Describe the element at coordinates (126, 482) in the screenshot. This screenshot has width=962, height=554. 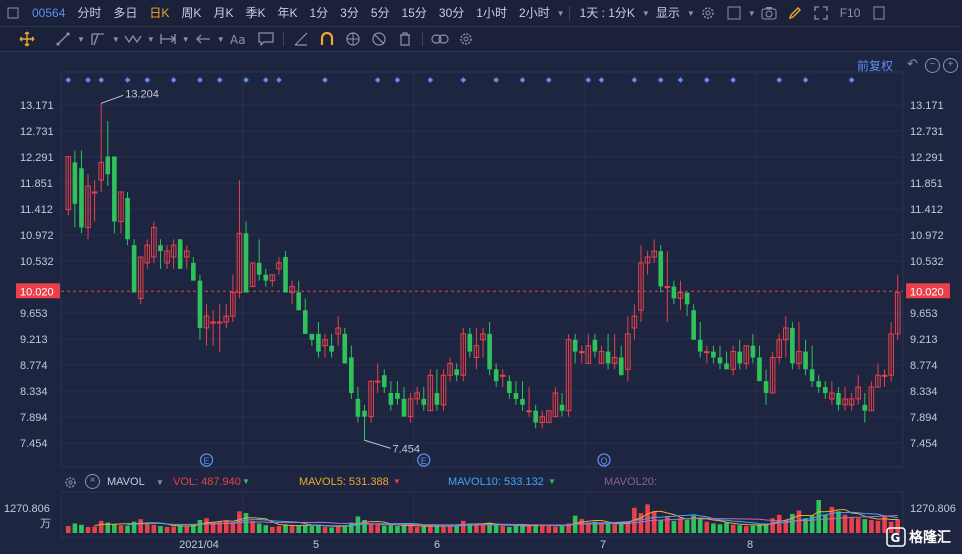
I see `indicator-name: MAVOL` at that location.